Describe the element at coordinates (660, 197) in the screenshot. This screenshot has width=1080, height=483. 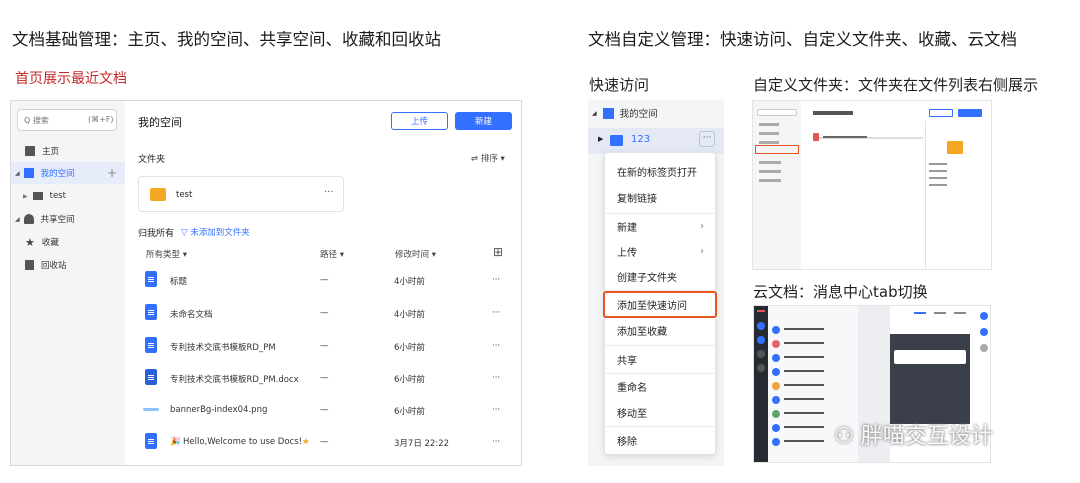
I see `menu-item-copy-link: 复制链接` at that location.